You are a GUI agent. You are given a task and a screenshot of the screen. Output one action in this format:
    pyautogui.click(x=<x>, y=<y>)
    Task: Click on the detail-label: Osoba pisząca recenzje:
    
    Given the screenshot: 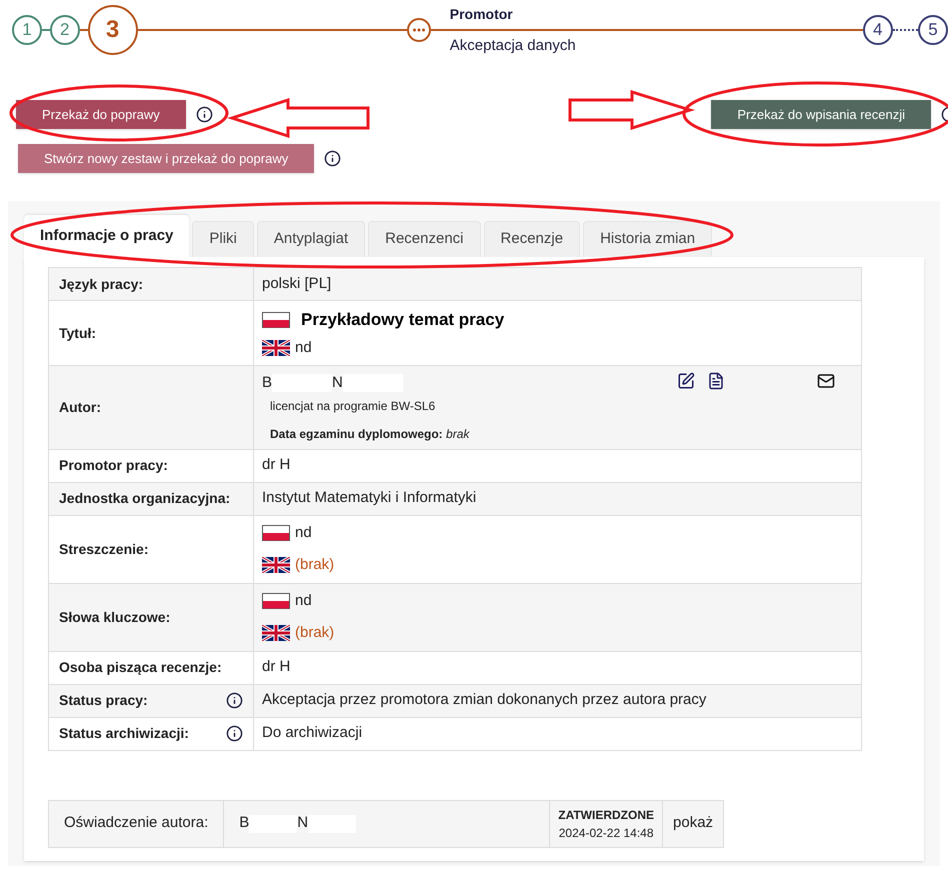 What is the action you would take?
    pyautogui.click(x=140, y=667)
    